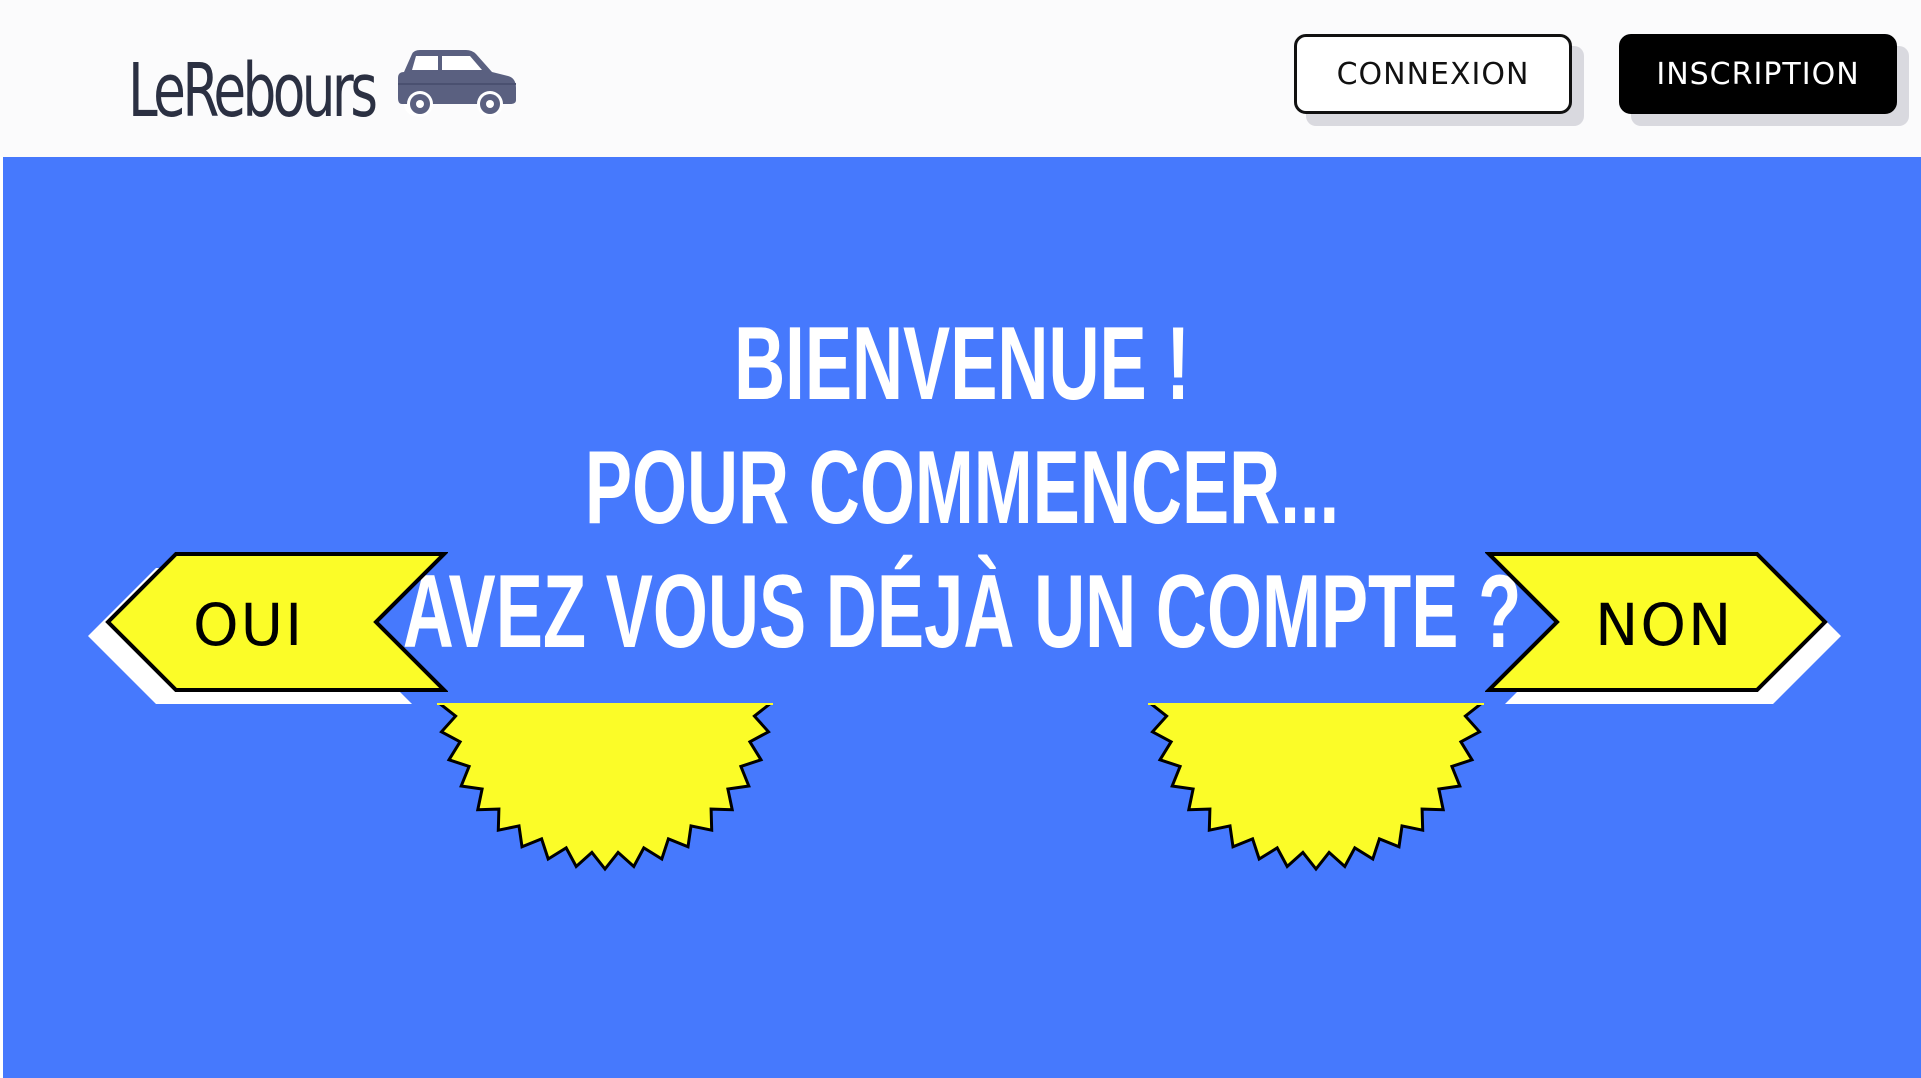  What do you see at coordinates (1656, 622) in the screenshot?
I see `arrow-right-icon` at bounding box center [1656, 622].